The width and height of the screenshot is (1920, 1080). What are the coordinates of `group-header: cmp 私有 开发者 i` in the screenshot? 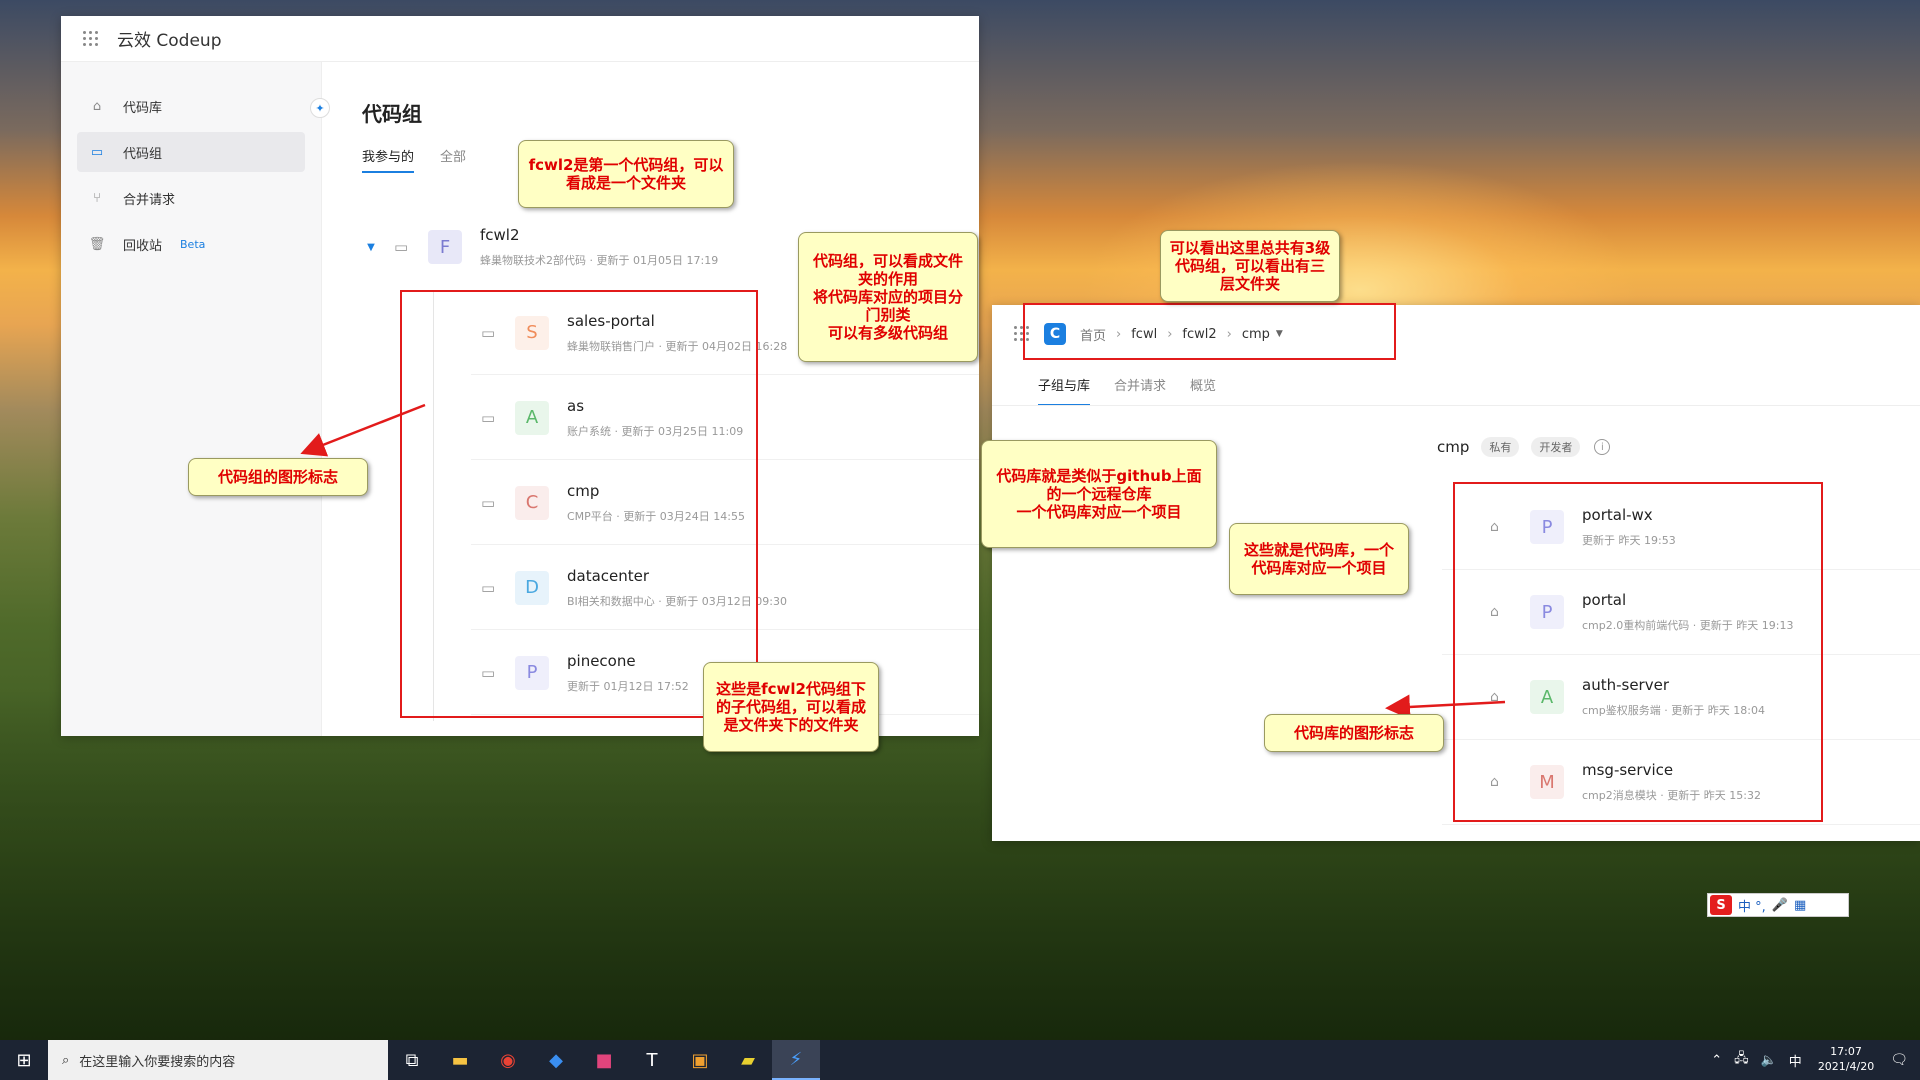 It's located at (1524, 447).